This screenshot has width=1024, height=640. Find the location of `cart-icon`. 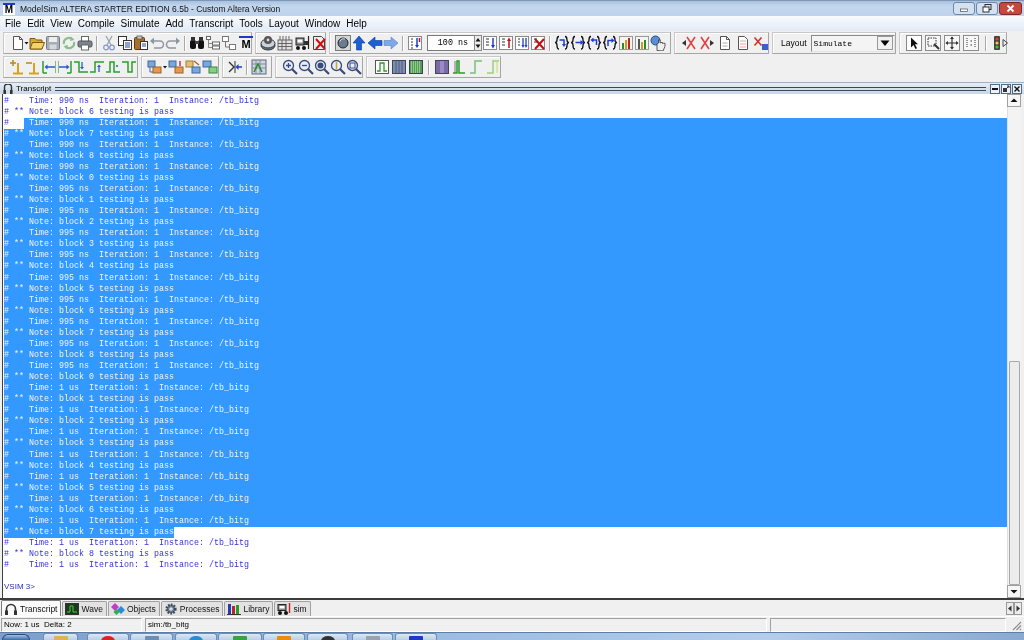

cart-icon is located at coordinates (302, 43).